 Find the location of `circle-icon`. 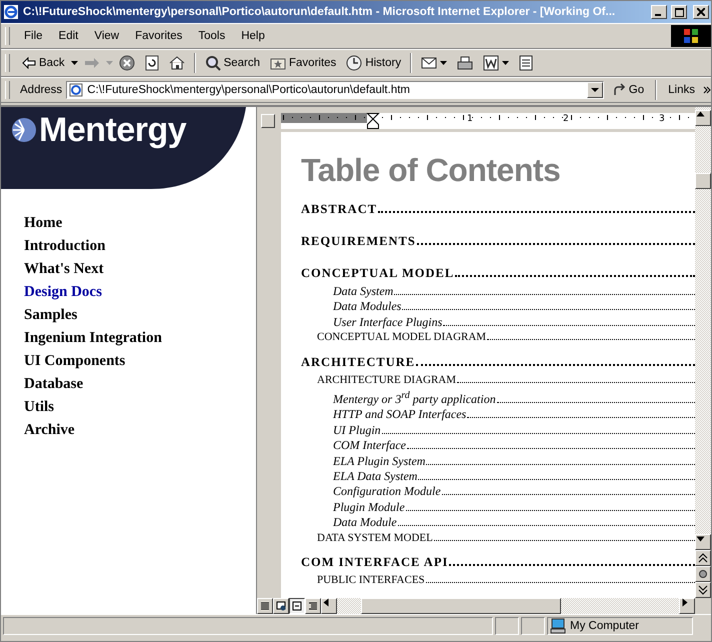

circle-icon is located at coordinates (703, 574).